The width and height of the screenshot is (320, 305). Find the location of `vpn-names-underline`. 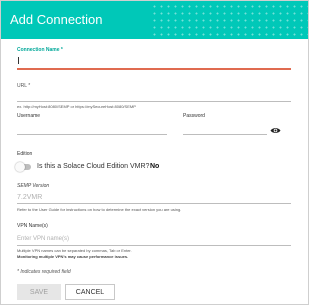

vpn-names-underline is located at coordinates (154, 245).